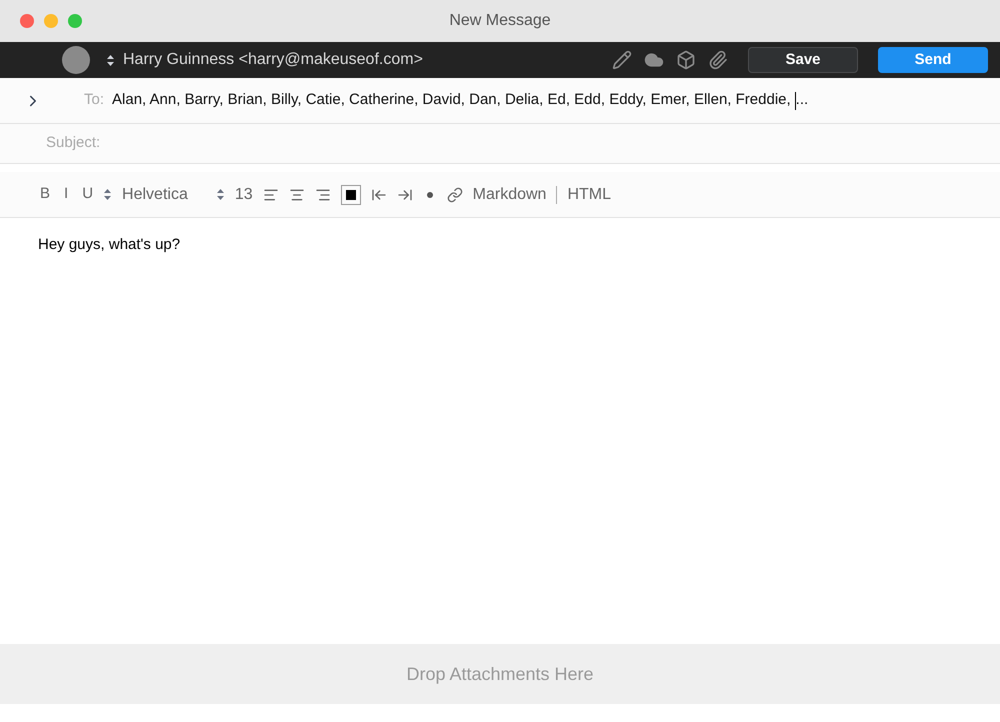  What do you see at coordinates (803, 60) in the screenshot?
I see `save-button: Save` at bounding box center [803, 60].